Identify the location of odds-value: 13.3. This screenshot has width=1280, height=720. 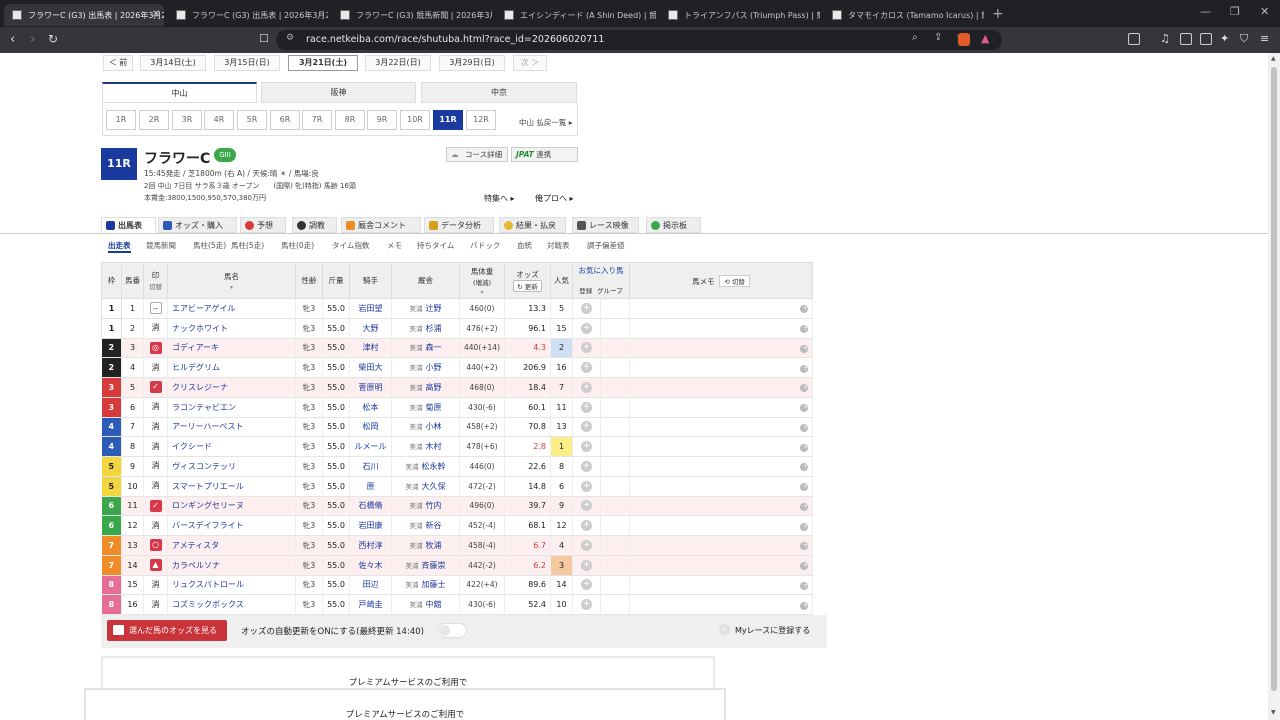
(527, 308).